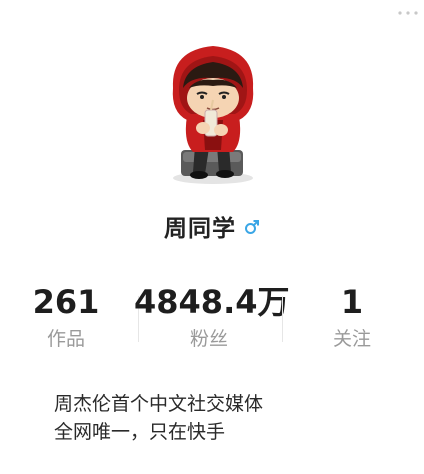 The width and height of the screenshot is (424, 474). What do you see at coordinates (65, 339) in the screenshot?
I see `works-label: 作品` at bounding box center [65, 339].